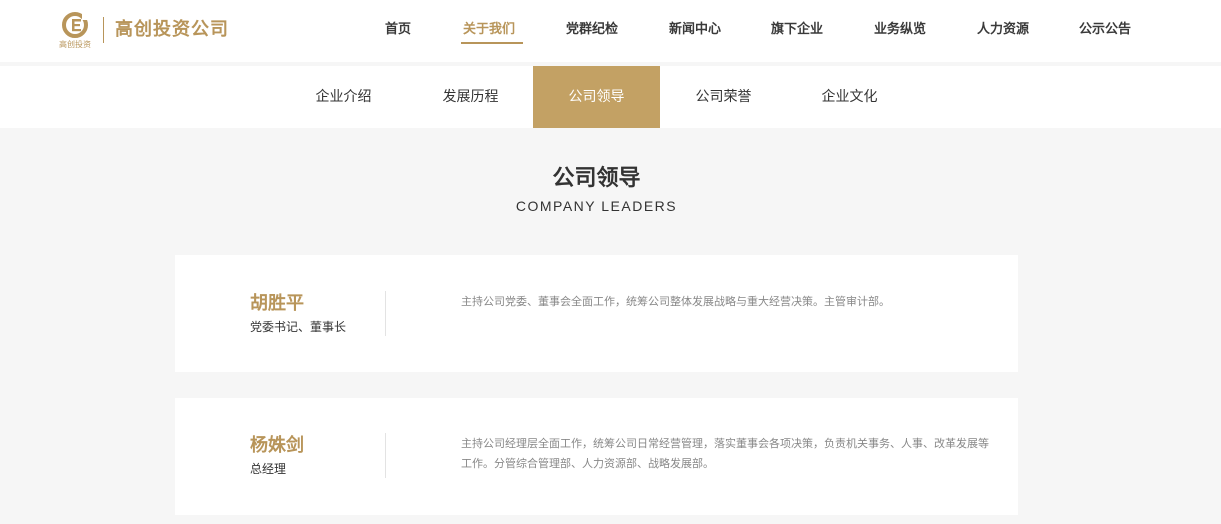  I want to click on sub-nav: 企业介绍 发展历程 公司领导 公司荣誉 企业文化, so click(610, 97).